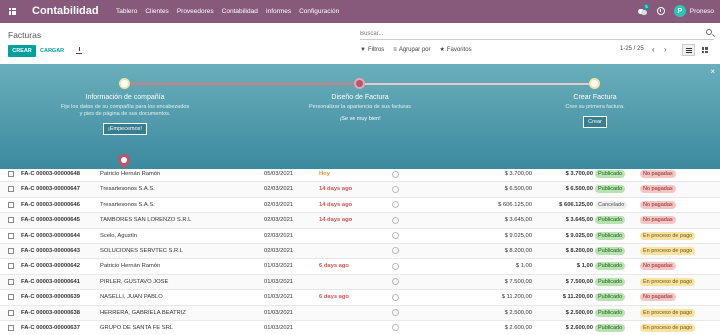 The width and height of the screenshot is (720, 335). What do you see at coordinates (12, 11) in the screenshot?
I see `apps-menu-icon` at bounding box center [12, 11].